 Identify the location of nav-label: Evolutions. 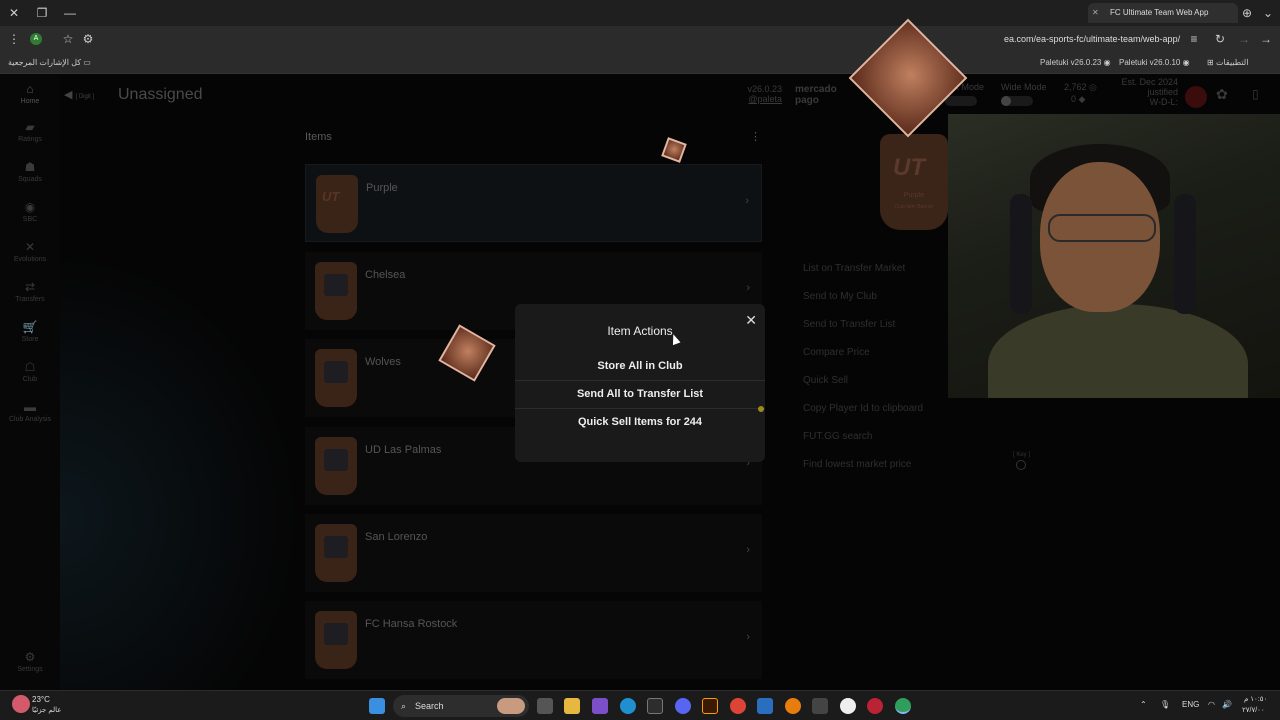
(30, 259).